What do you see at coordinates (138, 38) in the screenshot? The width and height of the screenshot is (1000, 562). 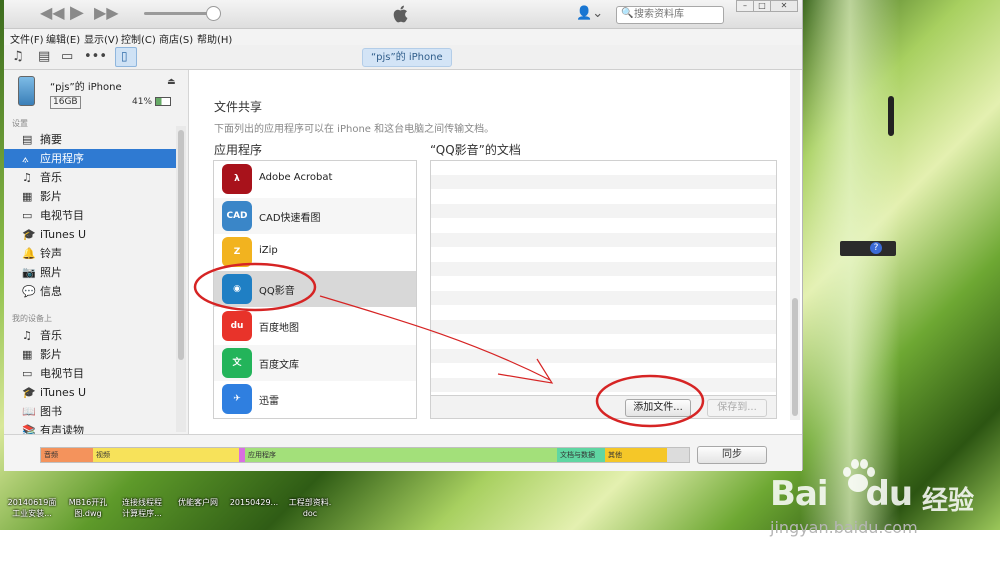 I see `menu-controls: 控制(C)` at bounding box center [138, 38].